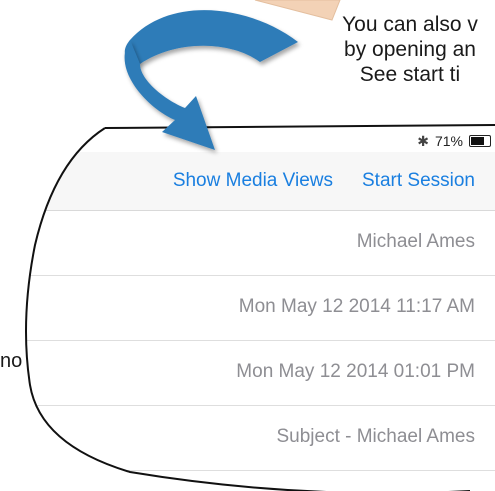  I want to click on start-session-button: Start Session, so click(418, 181).